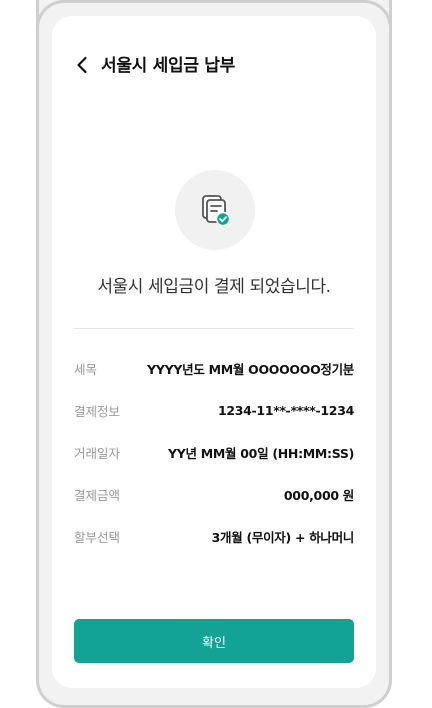  I want to click on payment-complete-message: 서울시 세입금이 결제 되었습니다., so click(214, 287).